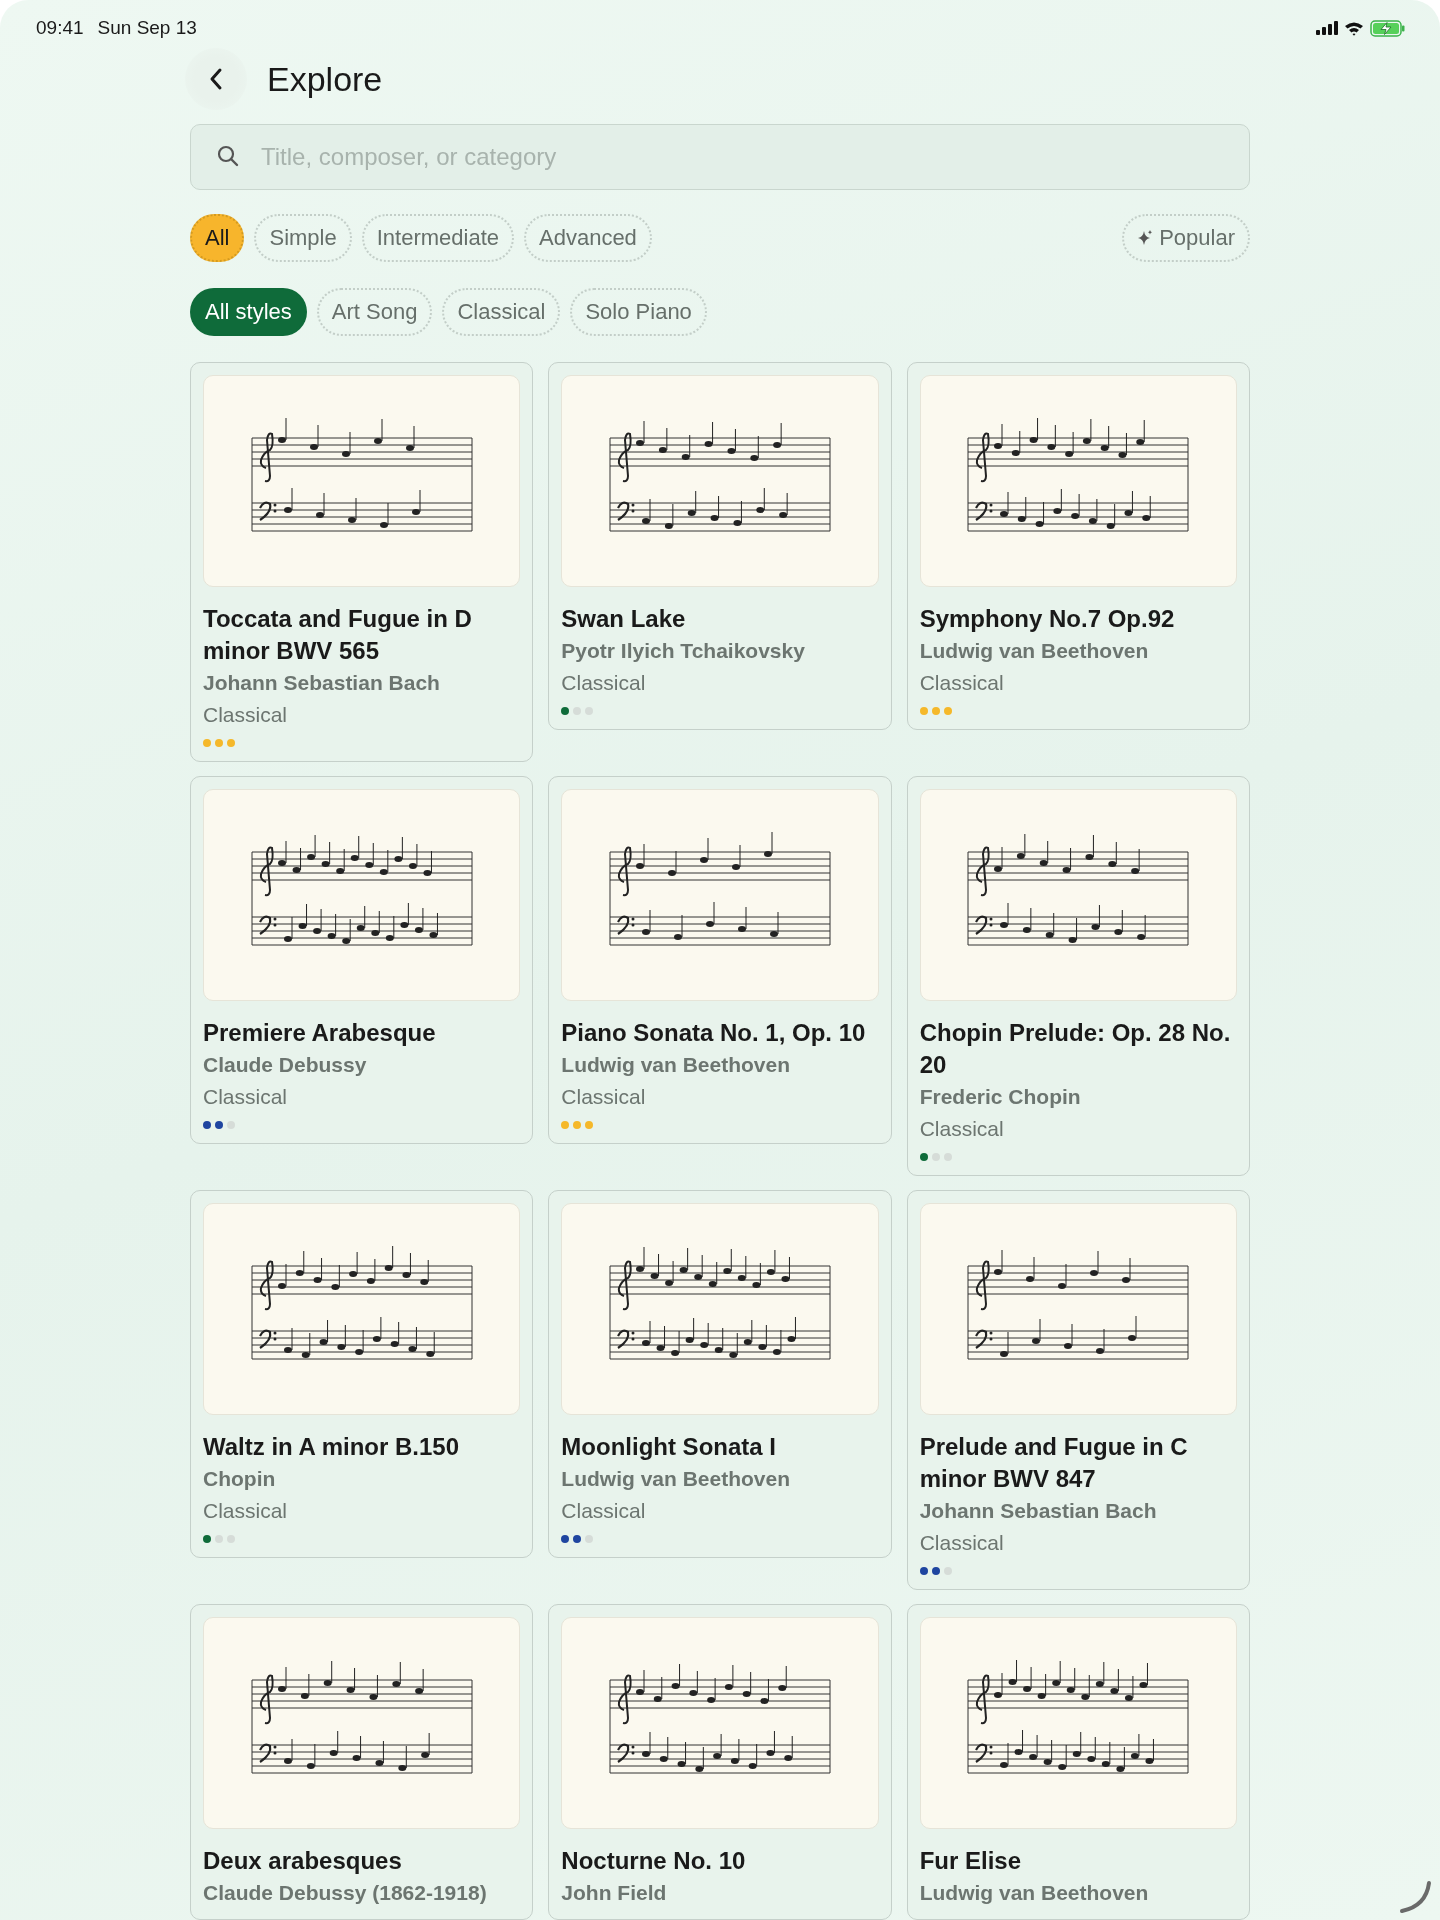 This screenshot has width=1440, height=1920. I want to click on piece-card: Nocturne No. 10 John Field, so click(720, 1762).